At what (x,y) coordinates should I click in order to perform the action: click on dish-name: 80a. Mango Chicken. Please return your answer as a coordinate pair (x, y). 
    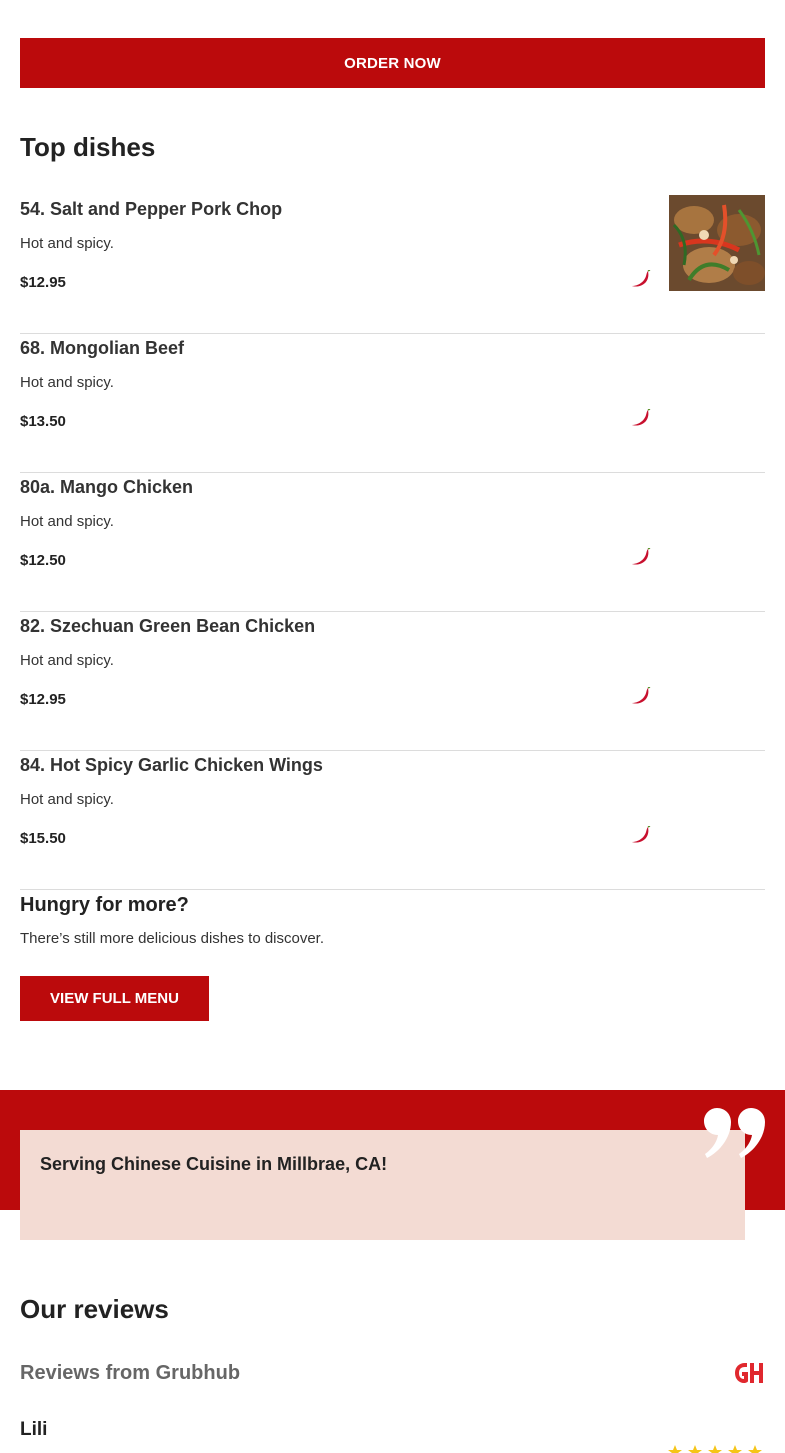
    Looking at the image, I should click on (107, 487).